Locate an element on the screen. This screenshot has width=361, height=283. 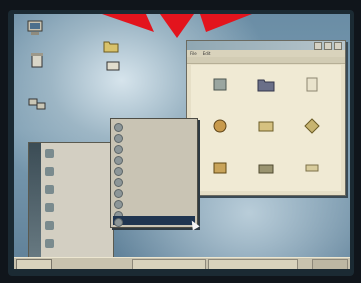
red-arrow-center is located at coordinates (177, 26).